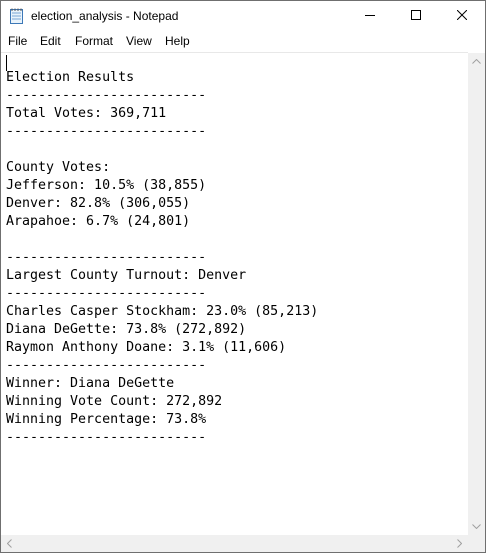 Image resolution: width=486 pixels, height=553 pixels. Describe the element at coordinates (9, 543) in the screenshot. I see `arrow-left-icon` at that location.